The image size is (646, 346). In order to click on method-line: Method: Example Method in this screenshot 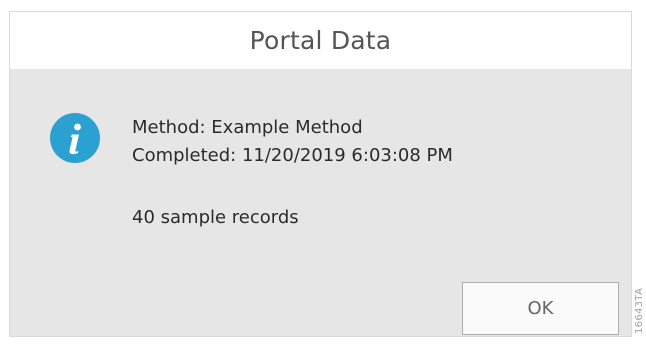, I will do `click(247, 127)`.